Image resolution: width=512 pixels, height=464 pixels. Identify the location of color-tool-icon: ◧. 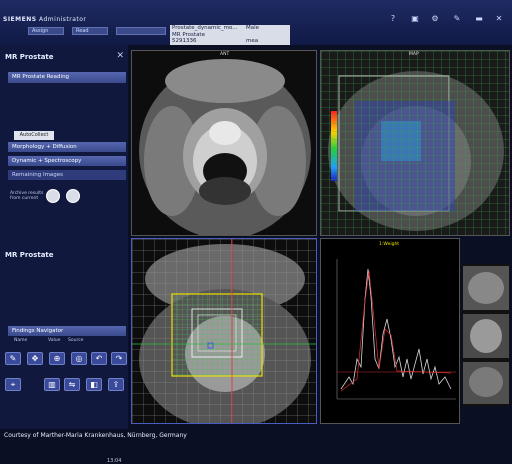
(94, 384).